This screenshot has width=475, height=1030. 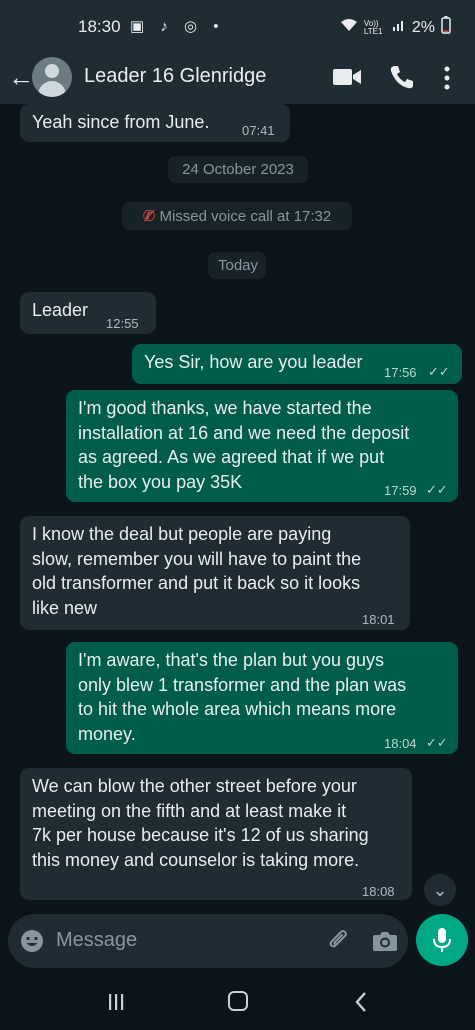 I want to click on message-incoming: Yeah since from June. 07:41, so click(x=155, y=123).